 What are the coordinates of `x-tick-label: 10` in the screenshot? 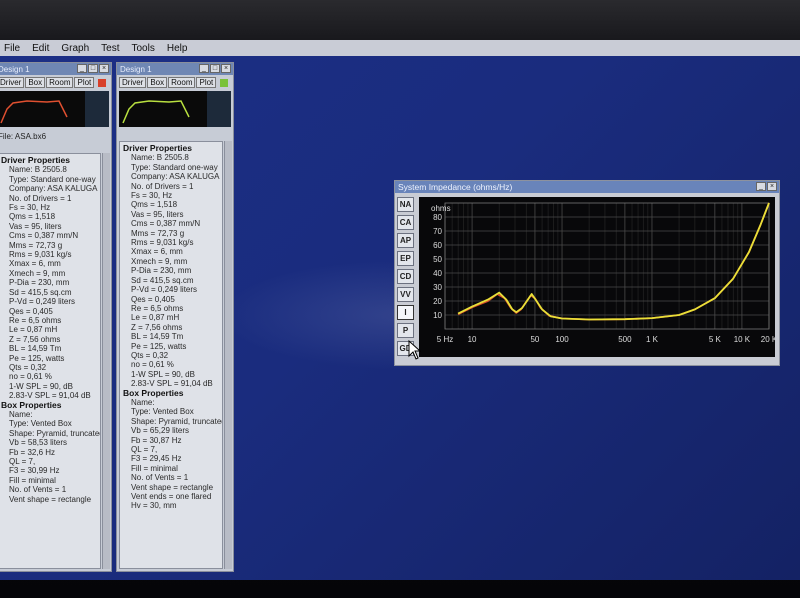 It's located at (472, 339).